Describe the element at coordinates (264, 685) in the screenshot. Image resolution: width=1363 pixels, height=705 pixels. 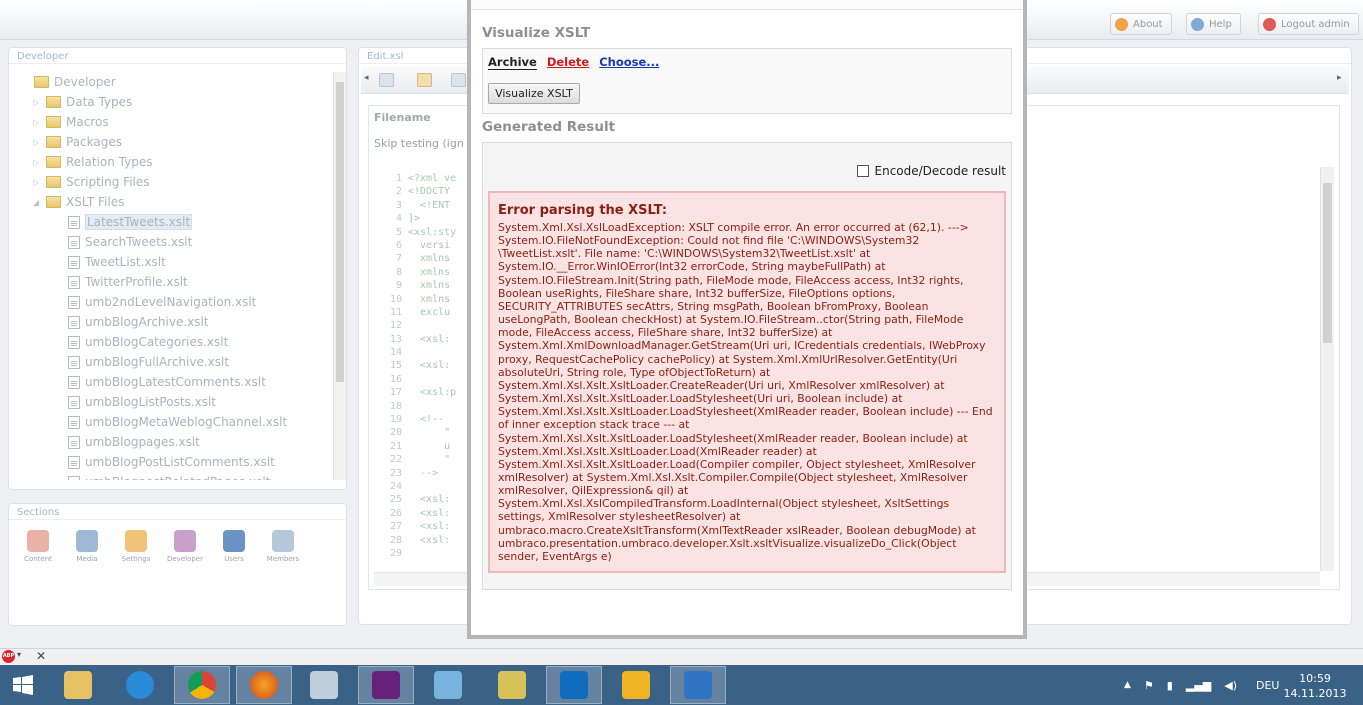
I see `taskbar-firefox` at that location.